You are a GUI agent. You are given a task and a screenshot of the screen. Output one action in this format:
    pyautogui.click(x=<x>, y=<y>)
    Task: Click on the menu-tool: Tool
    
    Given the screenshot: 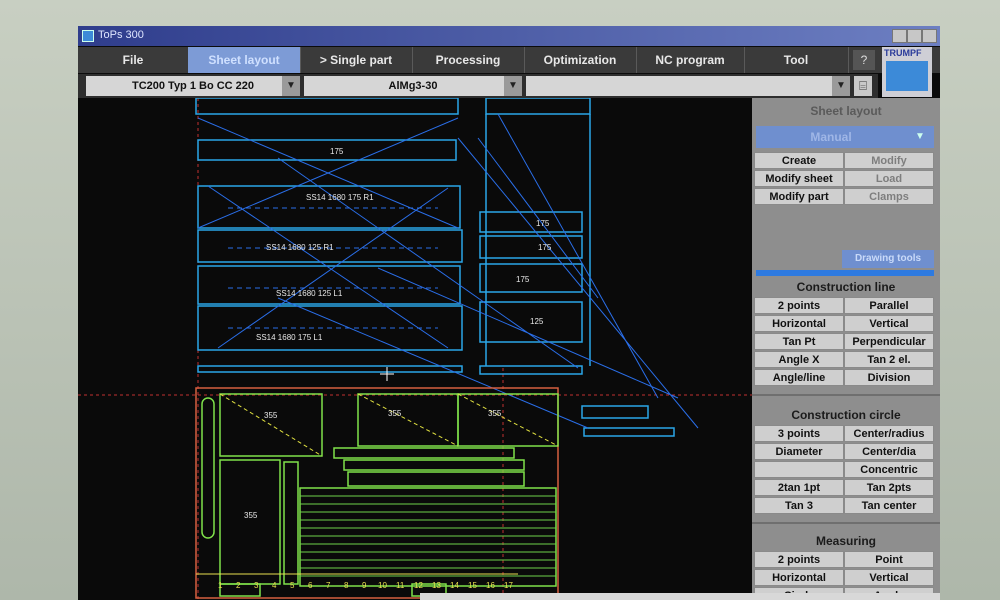 What is the action you would take?
    pyautogui.click(x=796, y=60)
    